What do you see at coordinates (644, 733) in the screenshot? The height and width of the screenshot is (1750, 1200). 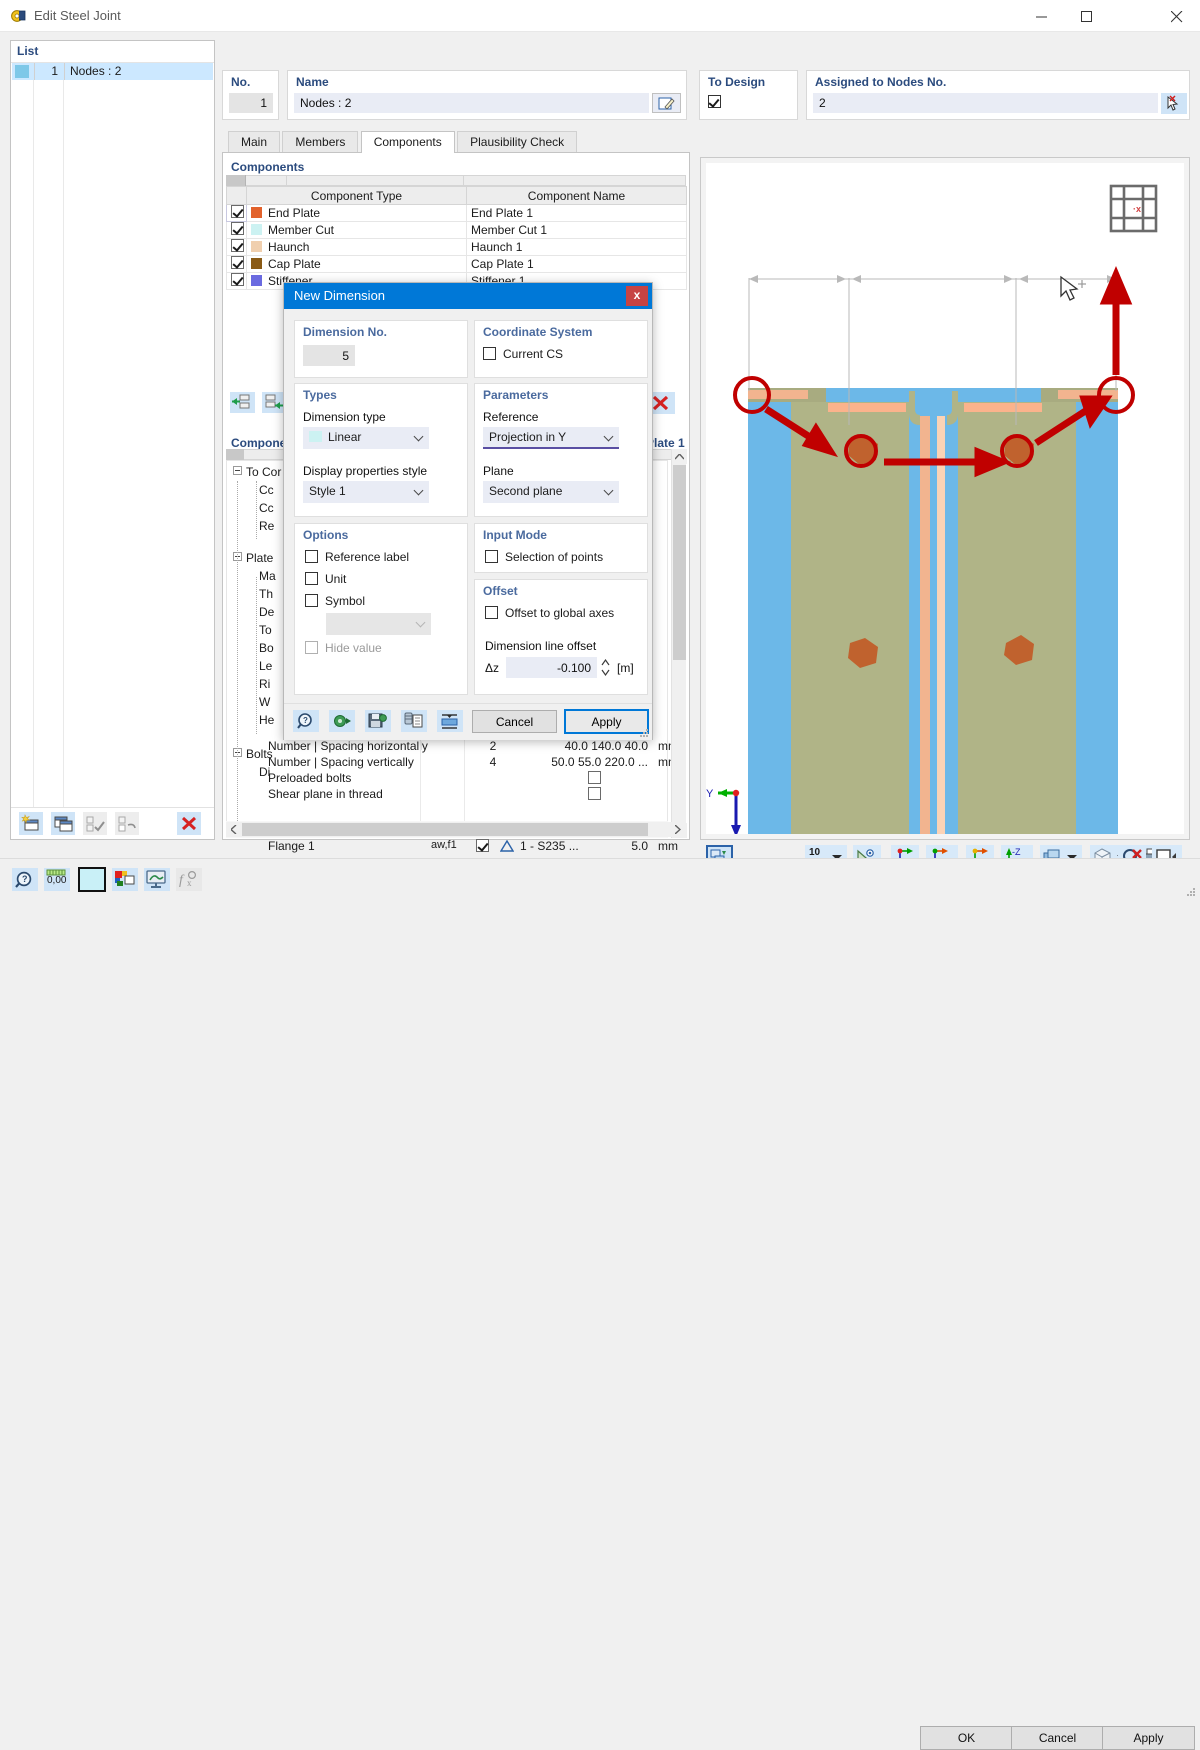 I see `dialog-resize-grip` at bounding box center [644, 733].